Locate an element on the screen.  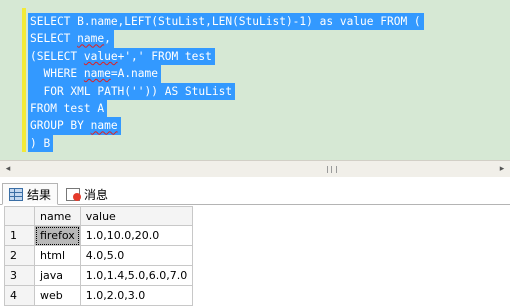
scrollbar-thumb is located at coordinates (255, 169).